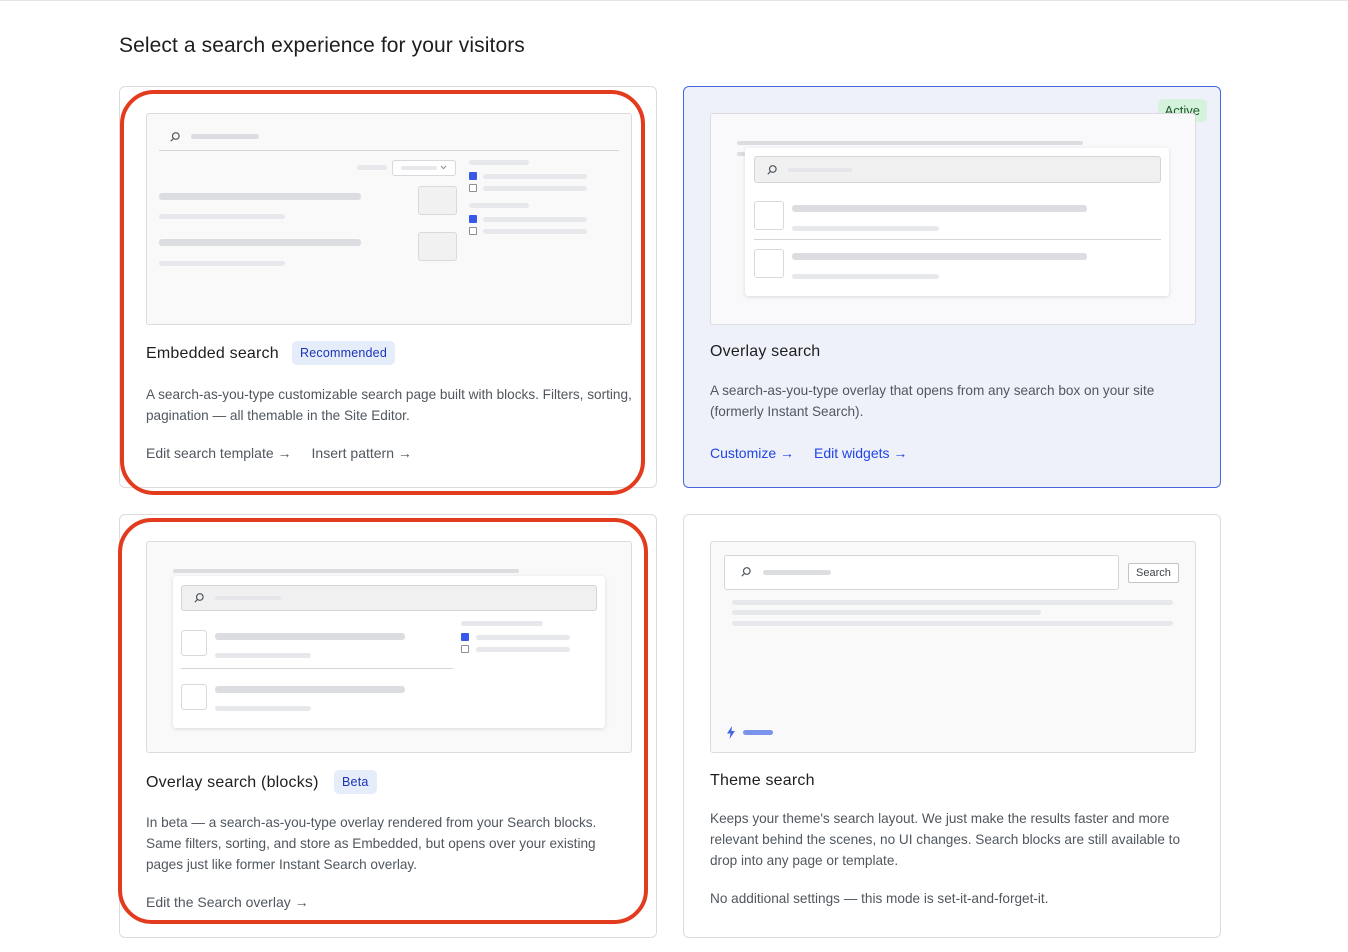  I want to click on chevron-down-icon, so click(443, 167).